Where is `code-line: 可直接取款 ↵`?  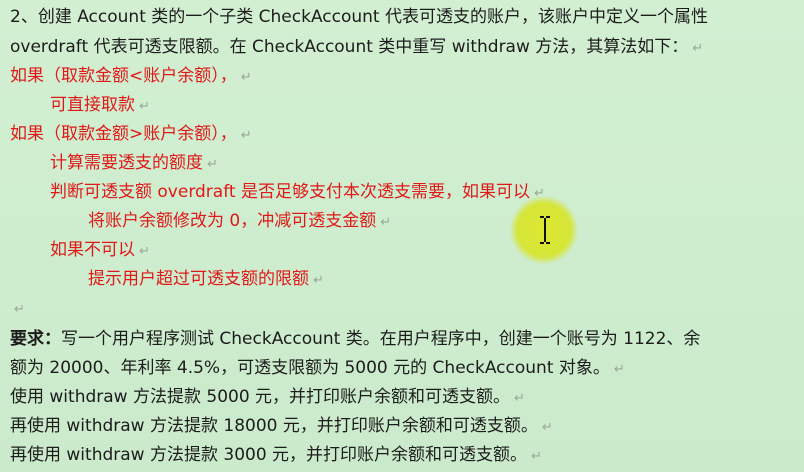 code-line: 可直接取款 ↵ is located at coordinates (100, 105).